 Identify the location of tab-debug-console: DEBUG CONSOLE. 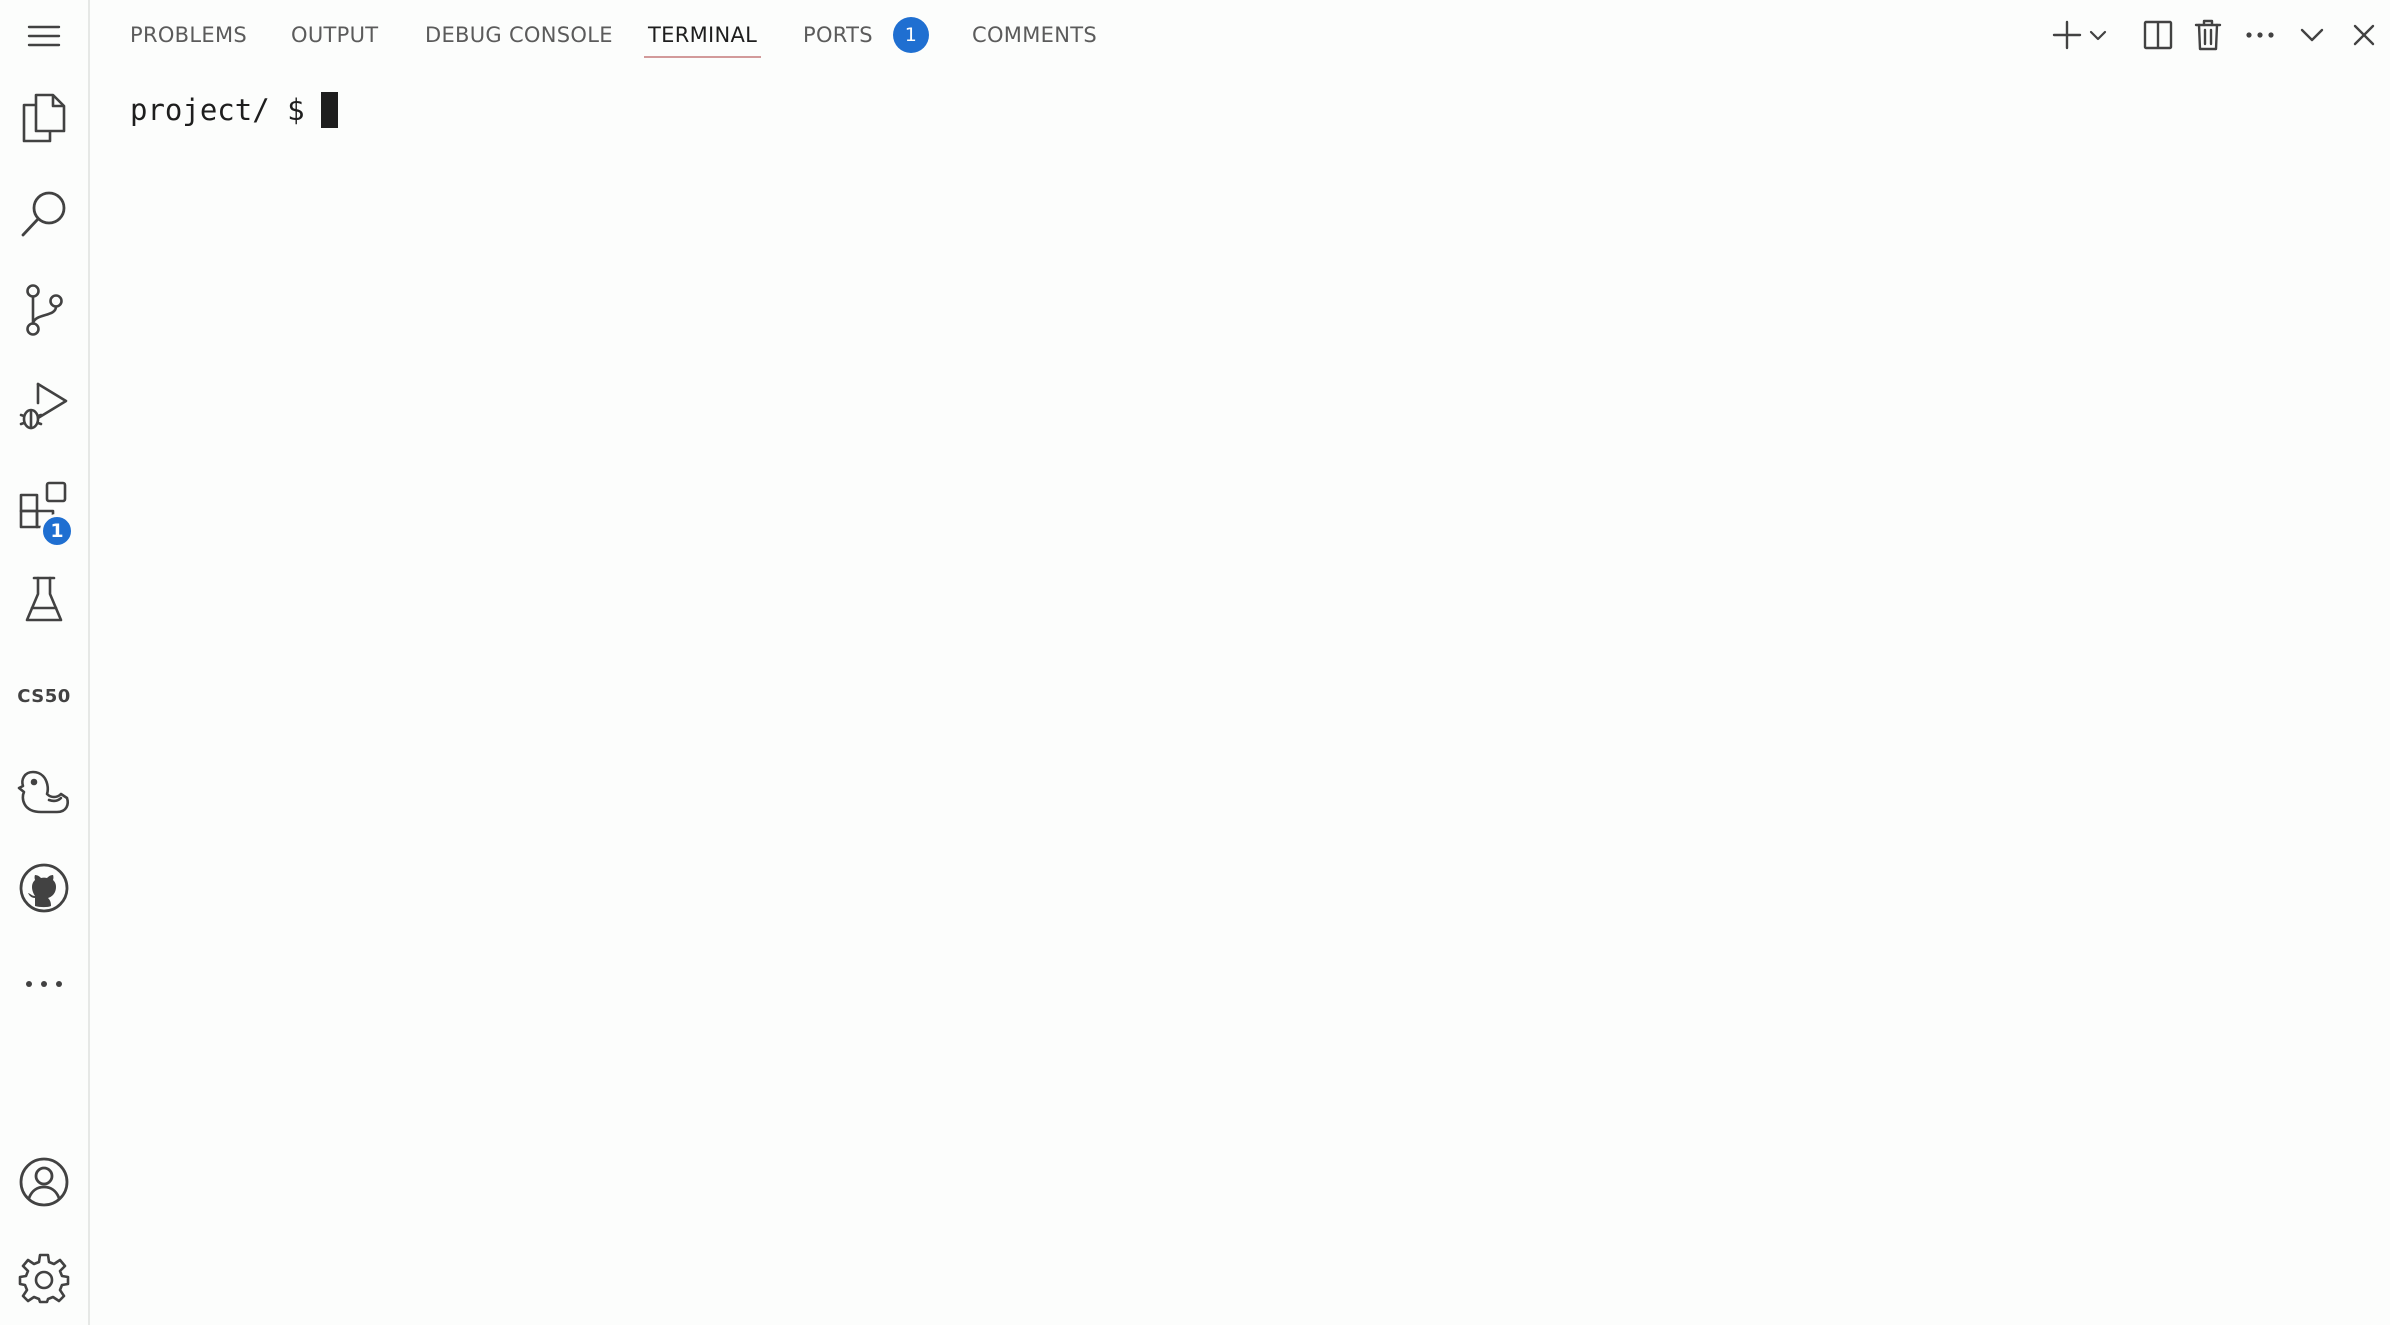
(519, 35).